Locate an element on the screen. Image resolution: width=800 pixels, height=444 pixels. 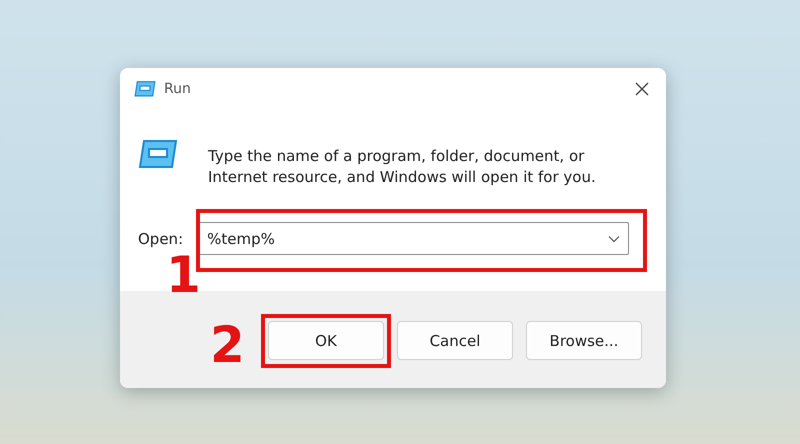
dialog-button: Cancel is located at coordinates (455, 340).